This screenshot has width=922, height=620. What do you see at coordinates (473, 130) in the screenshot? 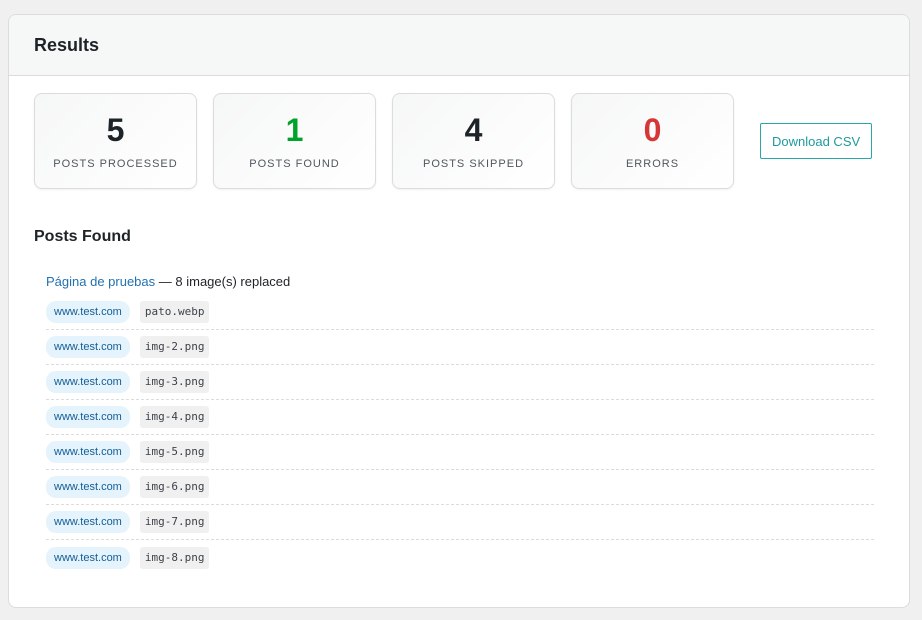
I see `stat-value: 4` at bounding box center [473, 130].